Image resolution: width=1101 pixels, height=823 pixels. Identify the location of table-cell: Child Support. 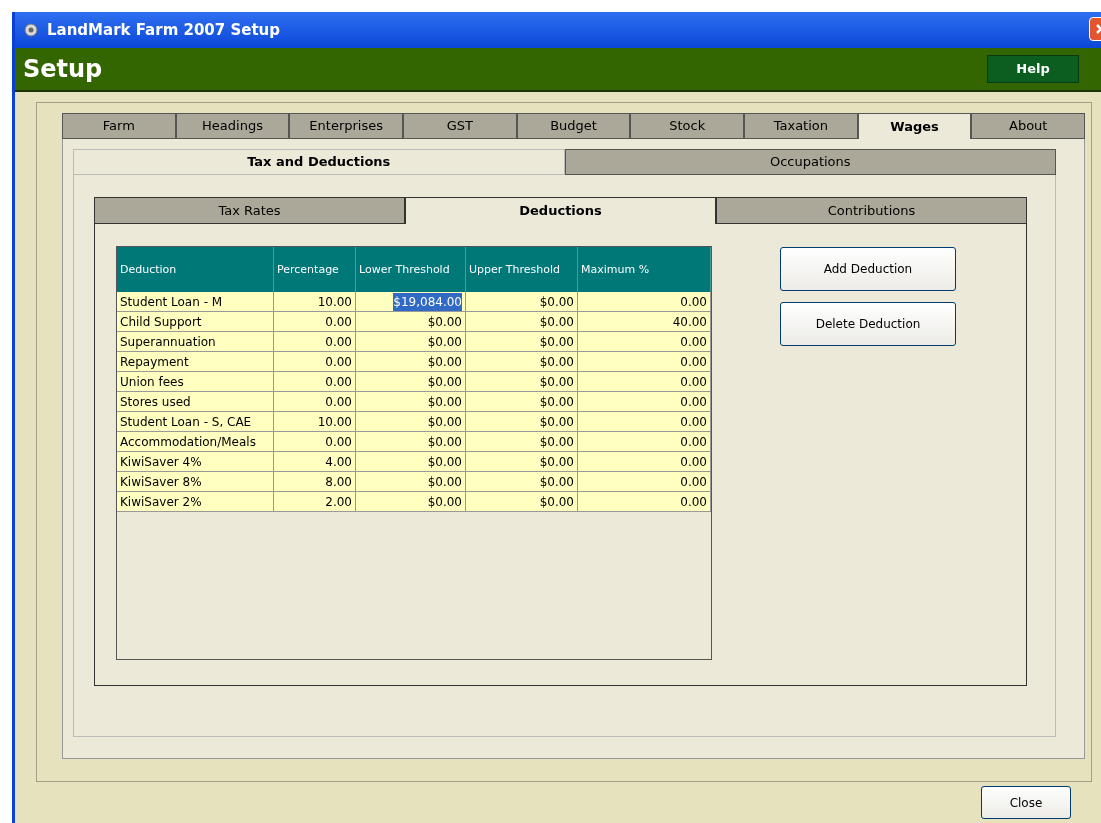
(161, 321).